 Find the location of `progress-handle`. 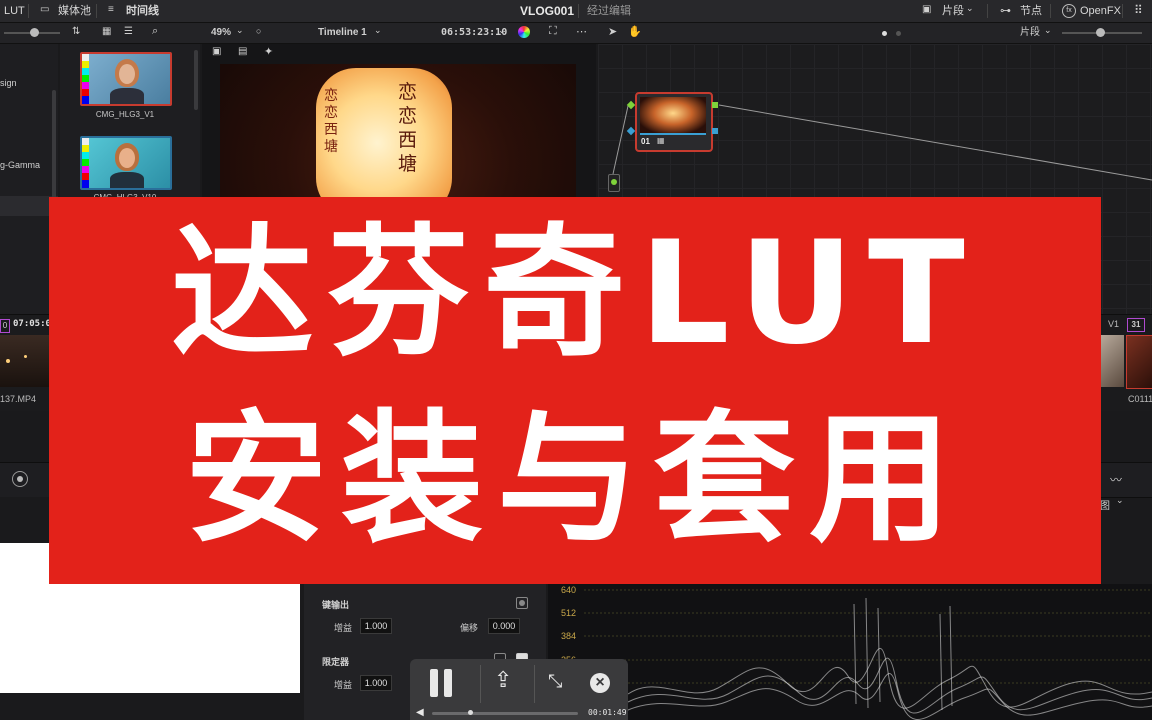

progress-handle is located at coordinates (470, 712).